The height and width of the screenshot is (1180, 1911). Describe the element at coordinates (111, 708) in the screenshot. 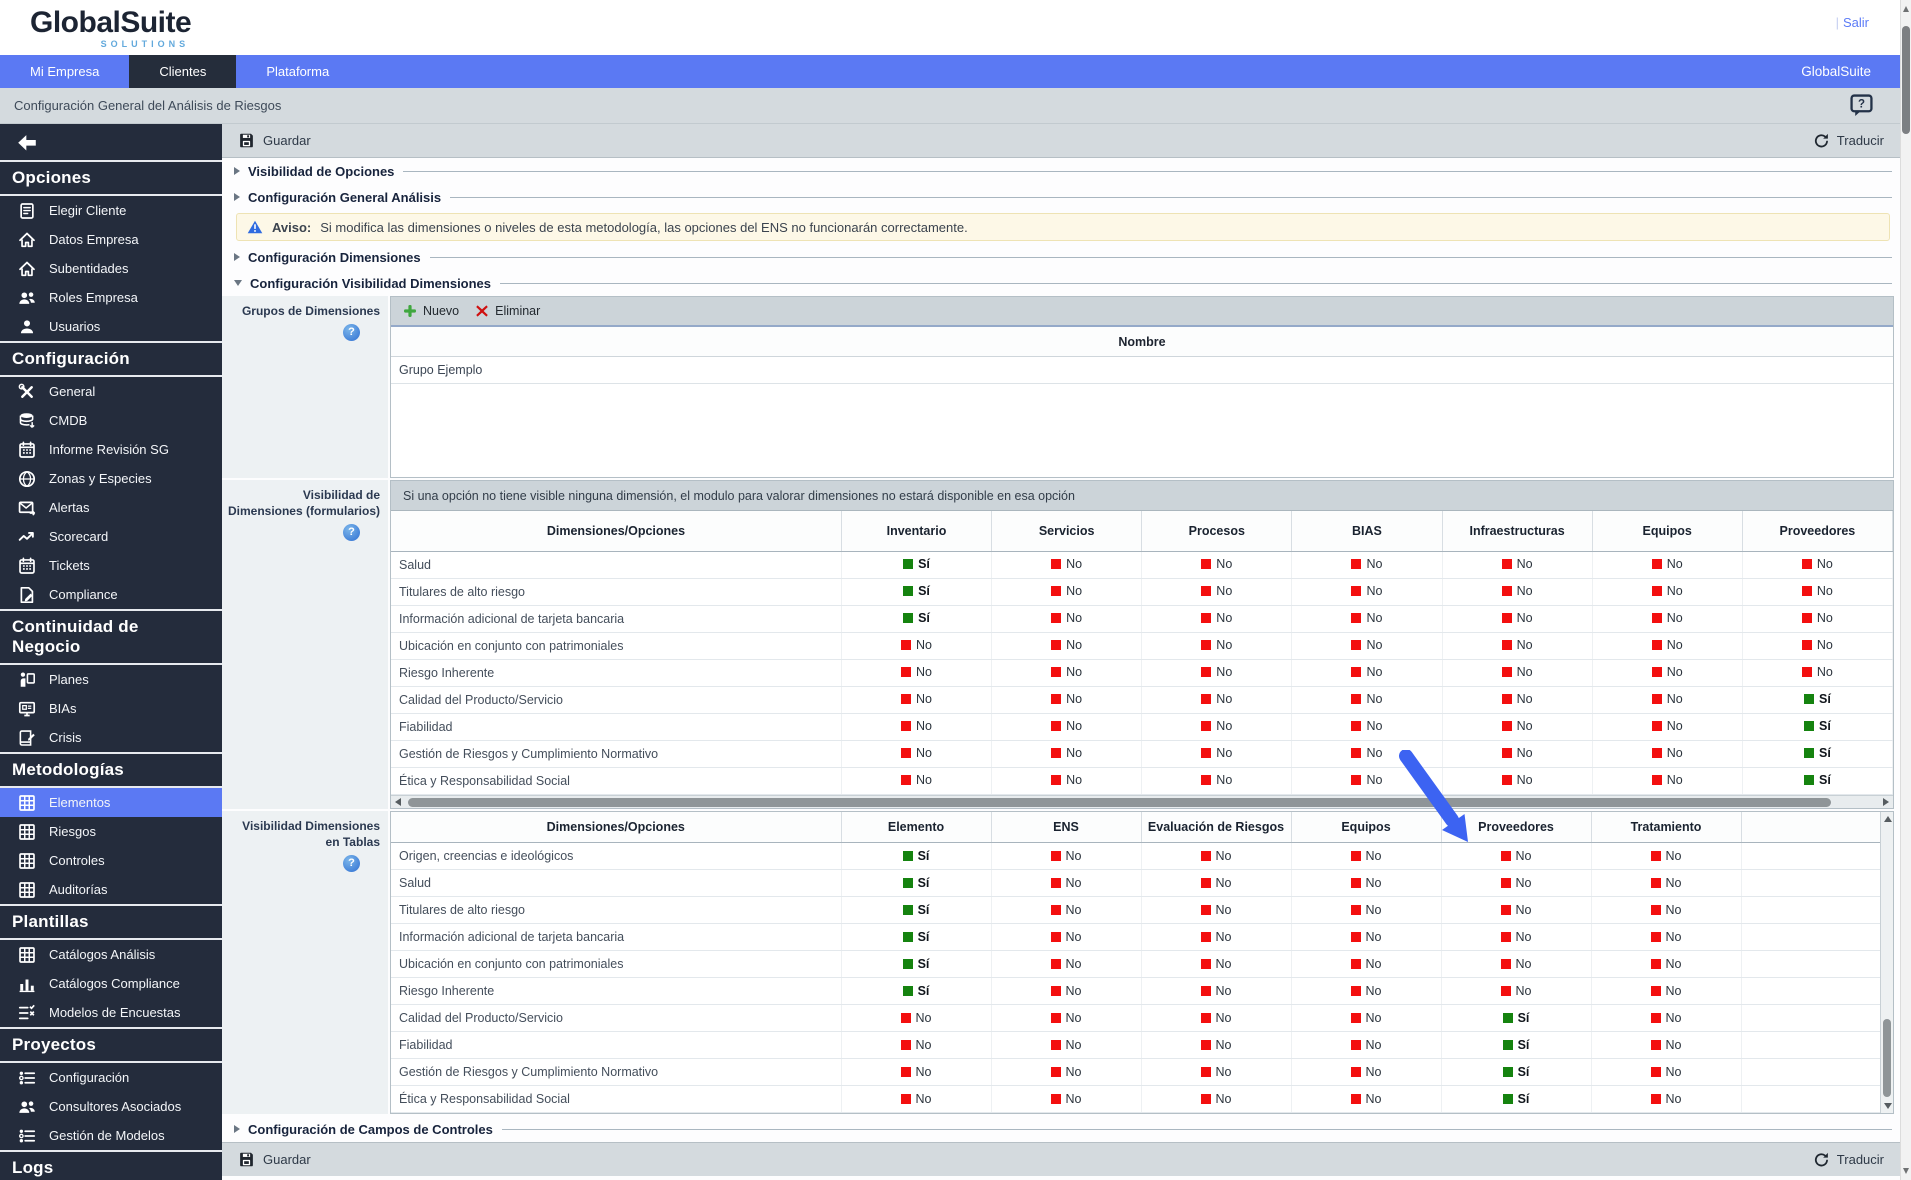

I see `sidebar-item-bias: BIAs` at that location.